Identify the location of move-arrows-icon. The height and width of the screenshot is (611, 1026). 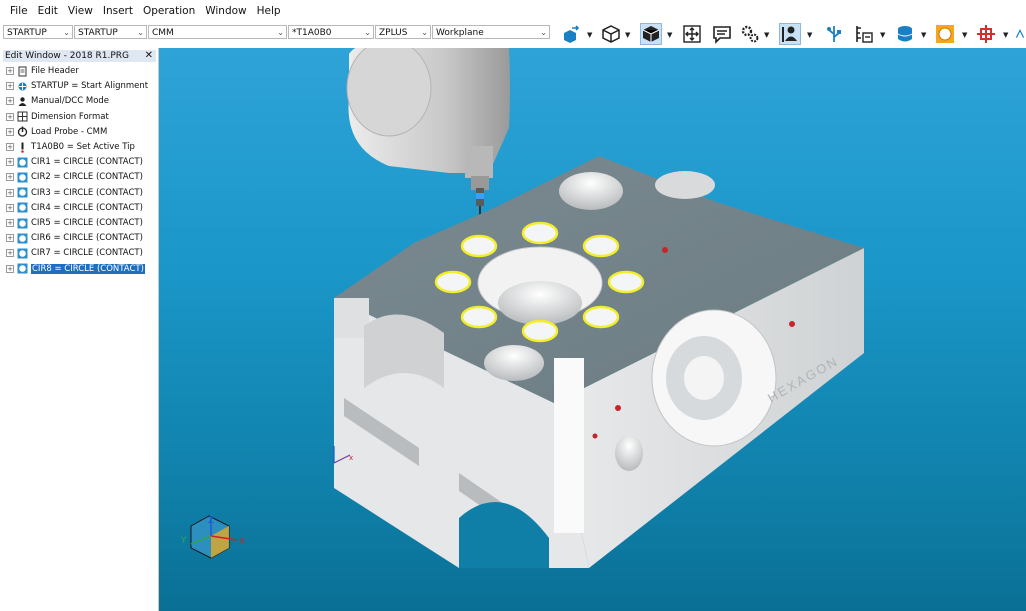
(692, 34).